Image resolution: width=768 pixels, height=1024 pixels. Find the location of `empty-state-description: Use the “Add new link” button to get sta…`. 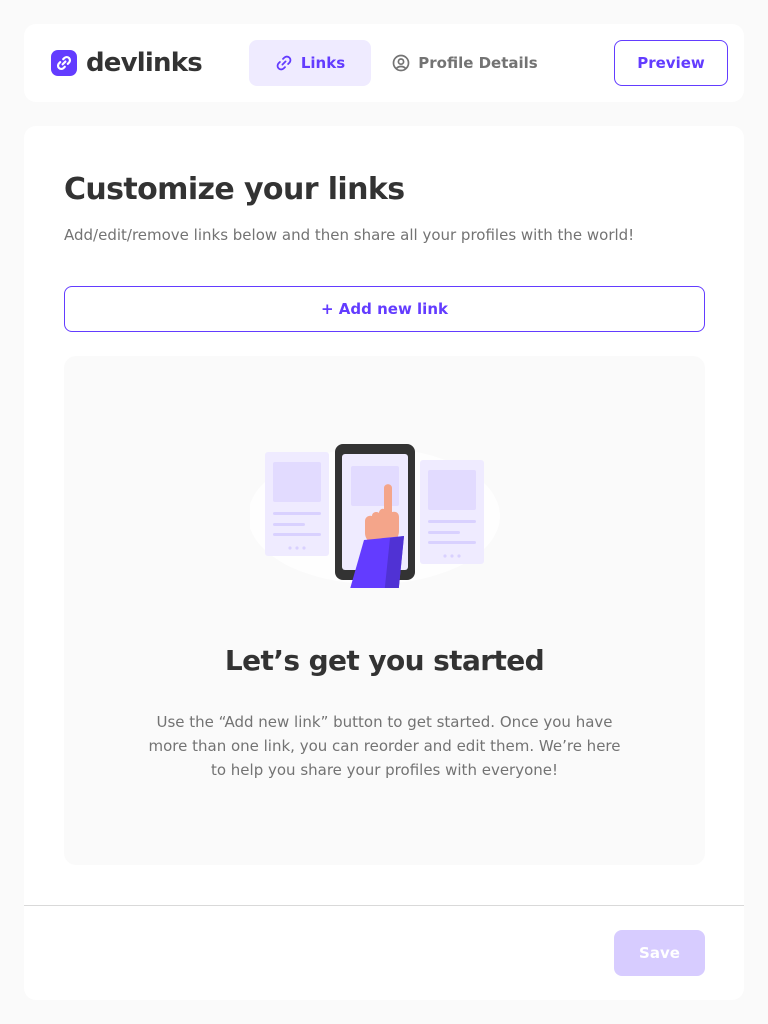

empty-state-description: Use the “Add new link” button to get sta… is located at coordinates (384, 746).